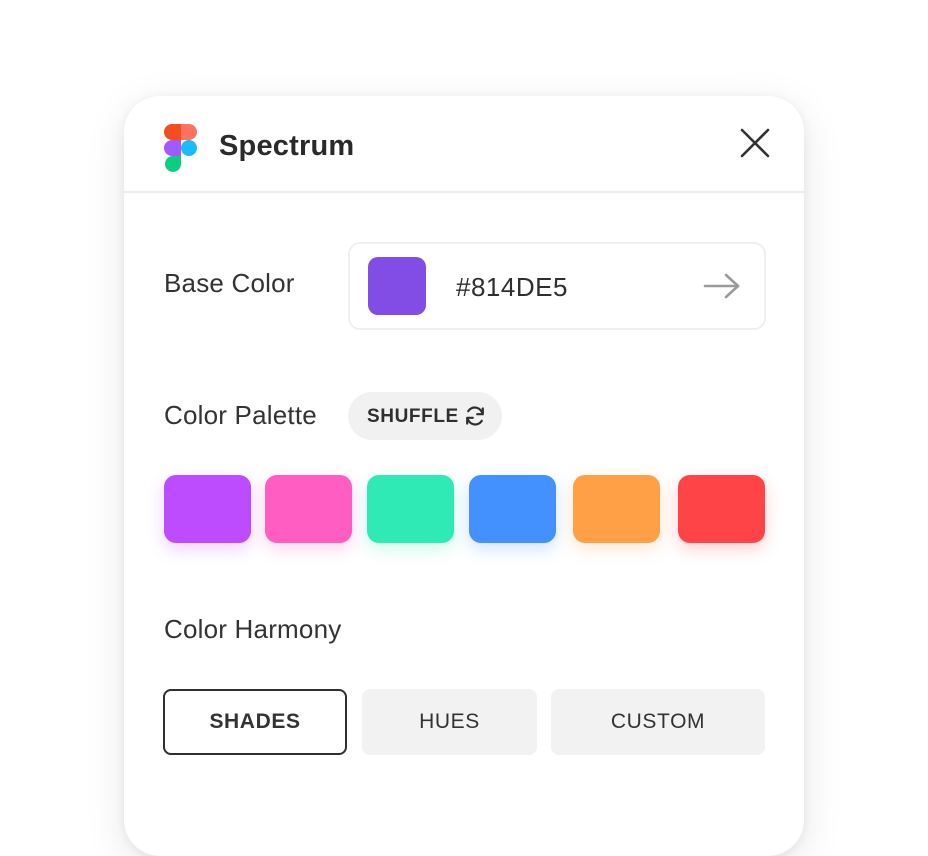 This screenshot has height=856, width=928. Describe the element at coordinates (180, 148) in the screenshot. I see `figma-logo-icon` at that location.